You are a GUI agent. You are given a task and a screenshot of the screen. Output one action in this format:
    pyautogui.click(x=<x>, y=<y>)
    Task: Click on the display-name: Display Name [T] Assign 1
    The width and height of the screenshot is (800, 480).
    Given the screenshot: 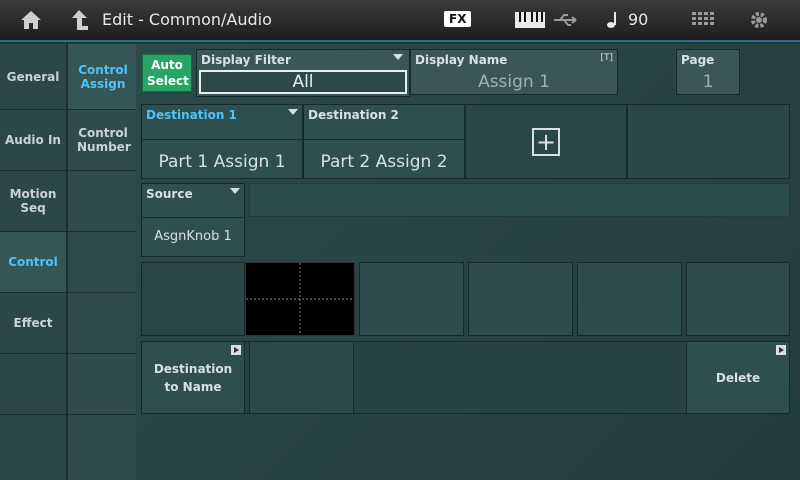 What is the action you would take?
    pyautogui.click(x=514, y=72)
    